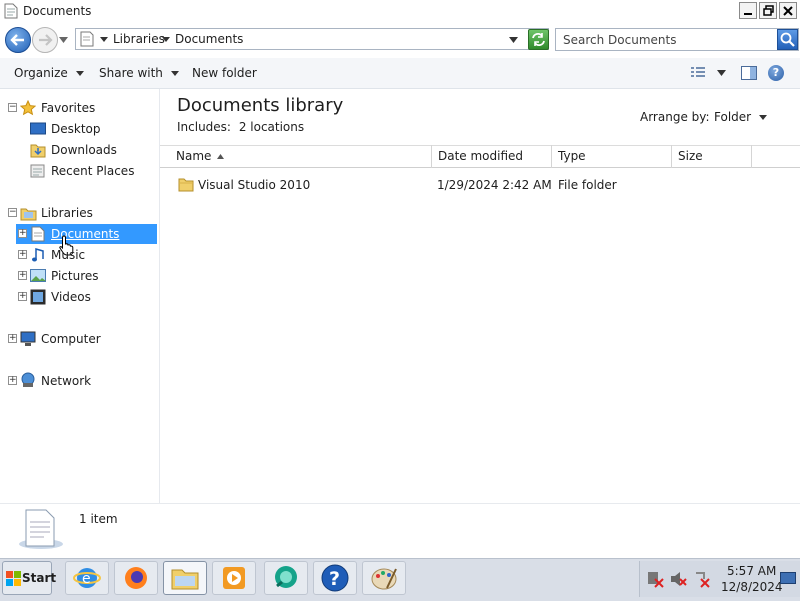  I want to click on action-center-alert-icon, so click(702, 579).